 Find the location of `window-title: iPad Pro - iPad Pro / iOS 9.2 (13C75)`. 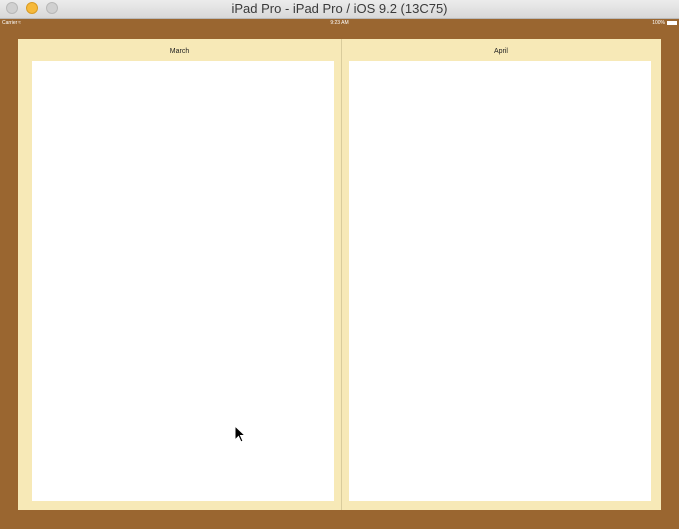

window-title: iPad Pro - iPad Pro / iOS 9.2 (13C75) is located at coordinates (339, 8).